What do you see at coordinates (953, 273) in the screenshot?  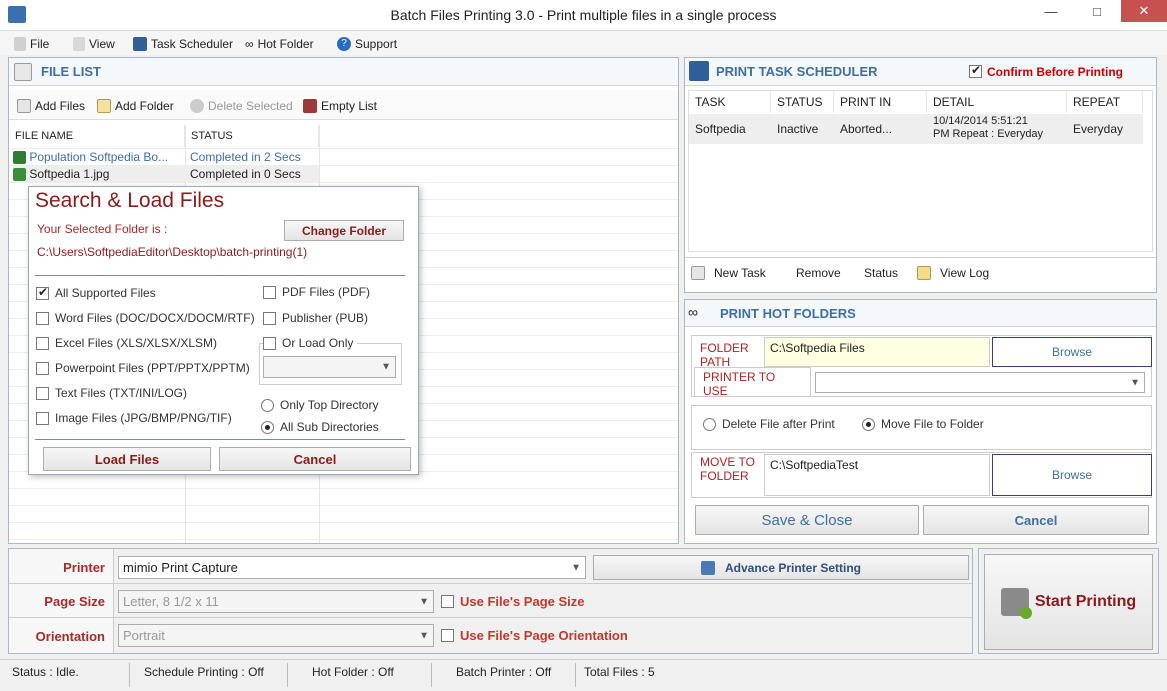 I see `view-log-button: View Log` at bounding box center [953, 273].